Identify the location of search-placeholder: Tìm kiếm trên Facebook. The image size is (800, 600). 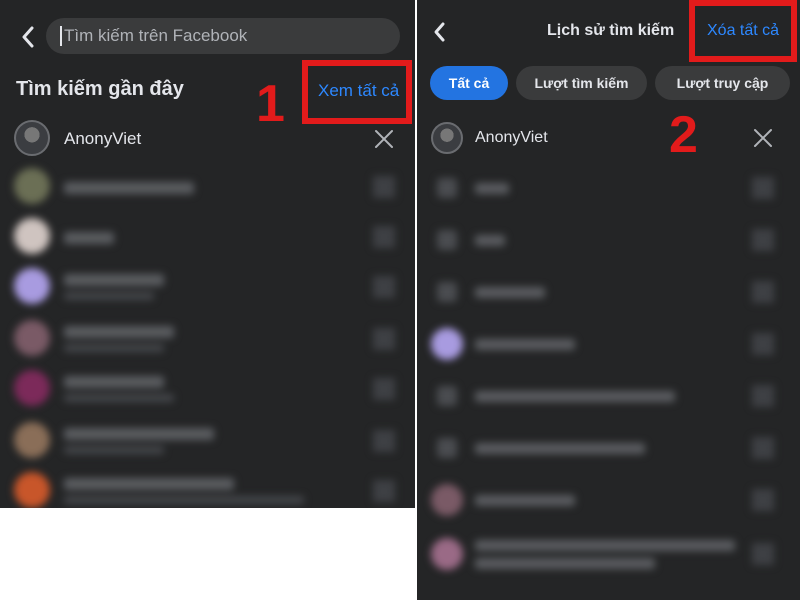
(156, 35).